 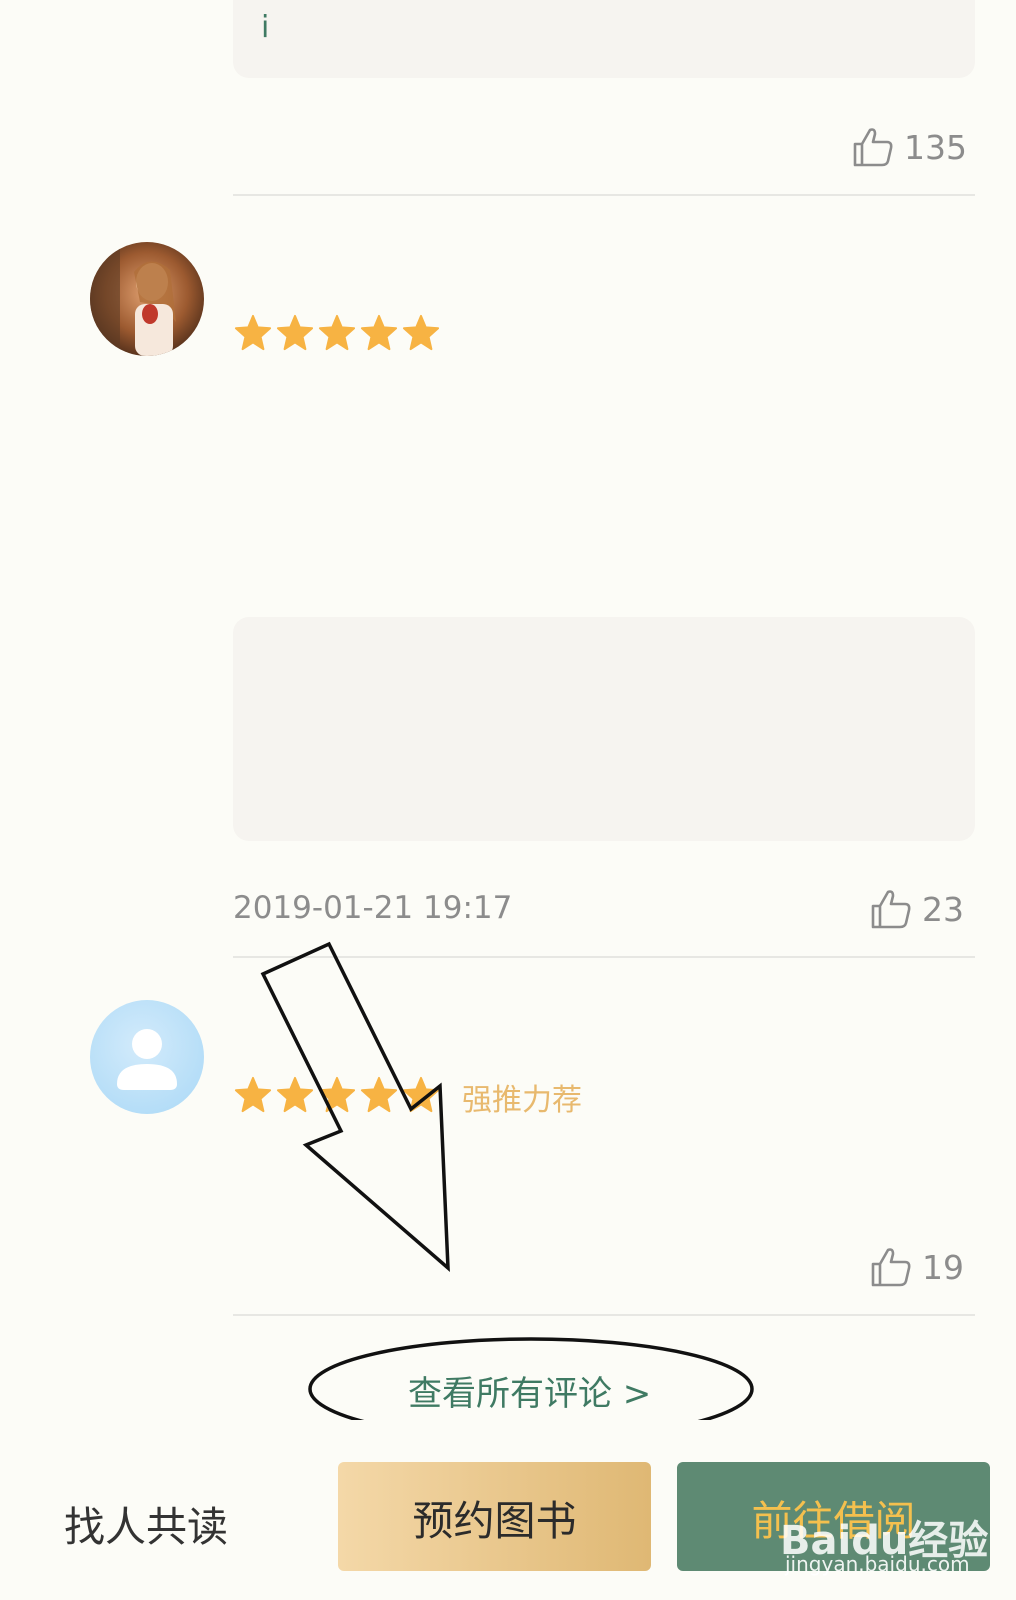 I want to click on watermark-url: jingyan.baidu.com, so click(x=877, y=1564).